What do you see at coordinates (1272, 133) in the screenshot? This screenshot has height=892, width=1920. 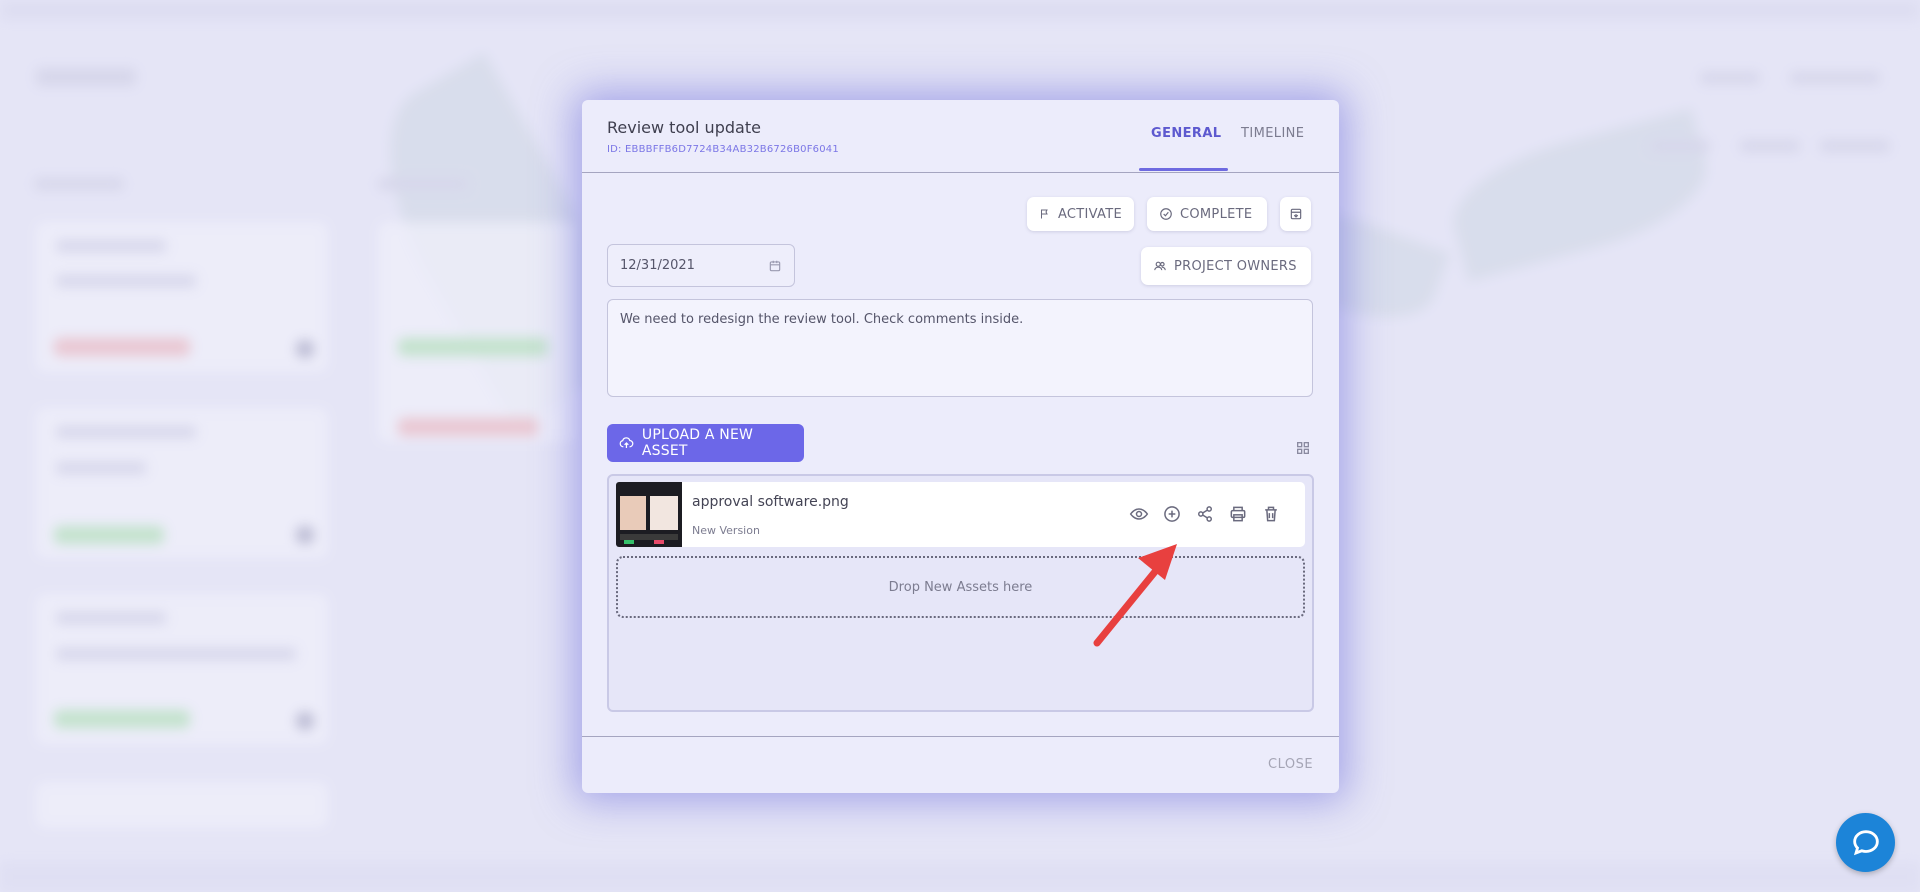 I see `tab-timeline: TIMELINE` at bounding box center [1272, 133].